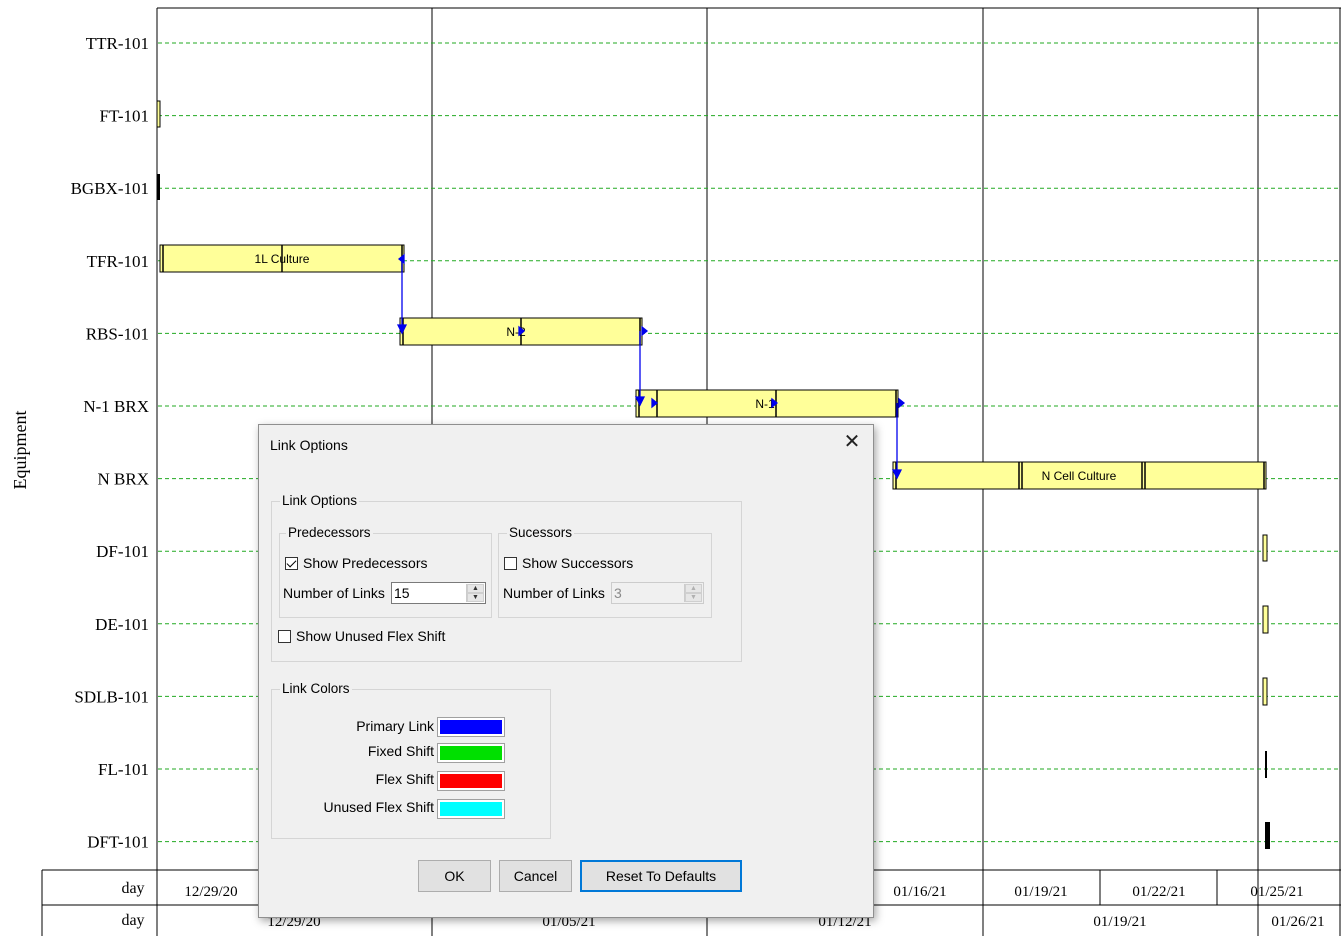 The height and width of the screenshot is (936, 1341). I want to click on row-label: RBS-101, so click(117, 333).